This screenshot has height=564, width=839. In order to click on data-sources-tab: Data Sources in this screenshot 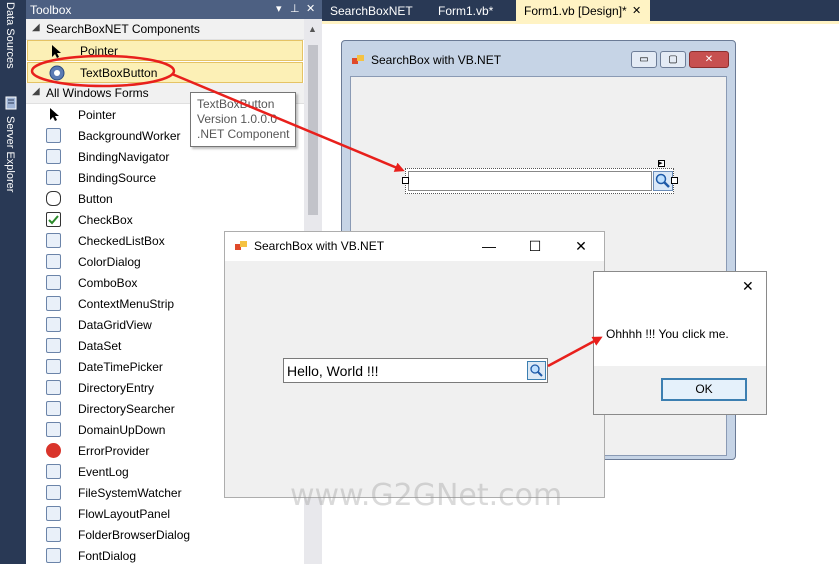, I will do `click(11, 47)`.